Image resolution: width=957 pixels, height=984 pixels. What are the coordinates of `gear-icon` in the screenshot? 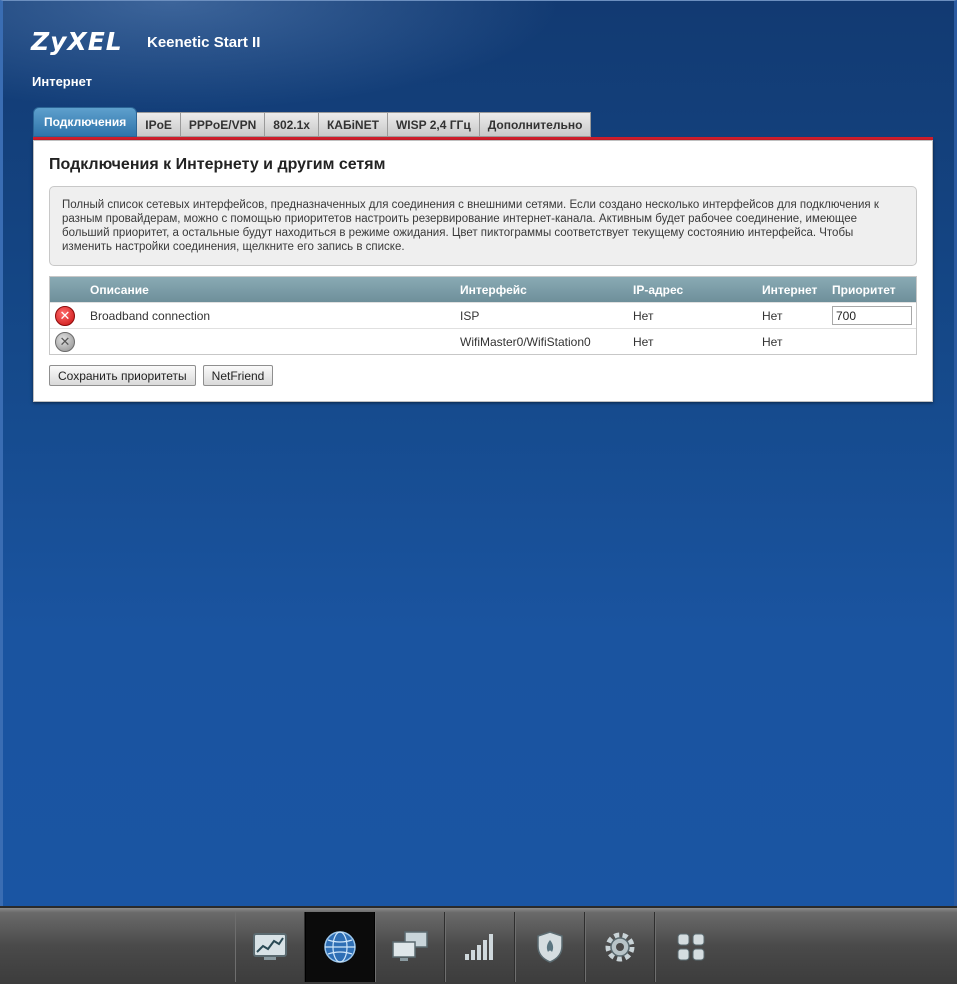 It's located at (620, 947).